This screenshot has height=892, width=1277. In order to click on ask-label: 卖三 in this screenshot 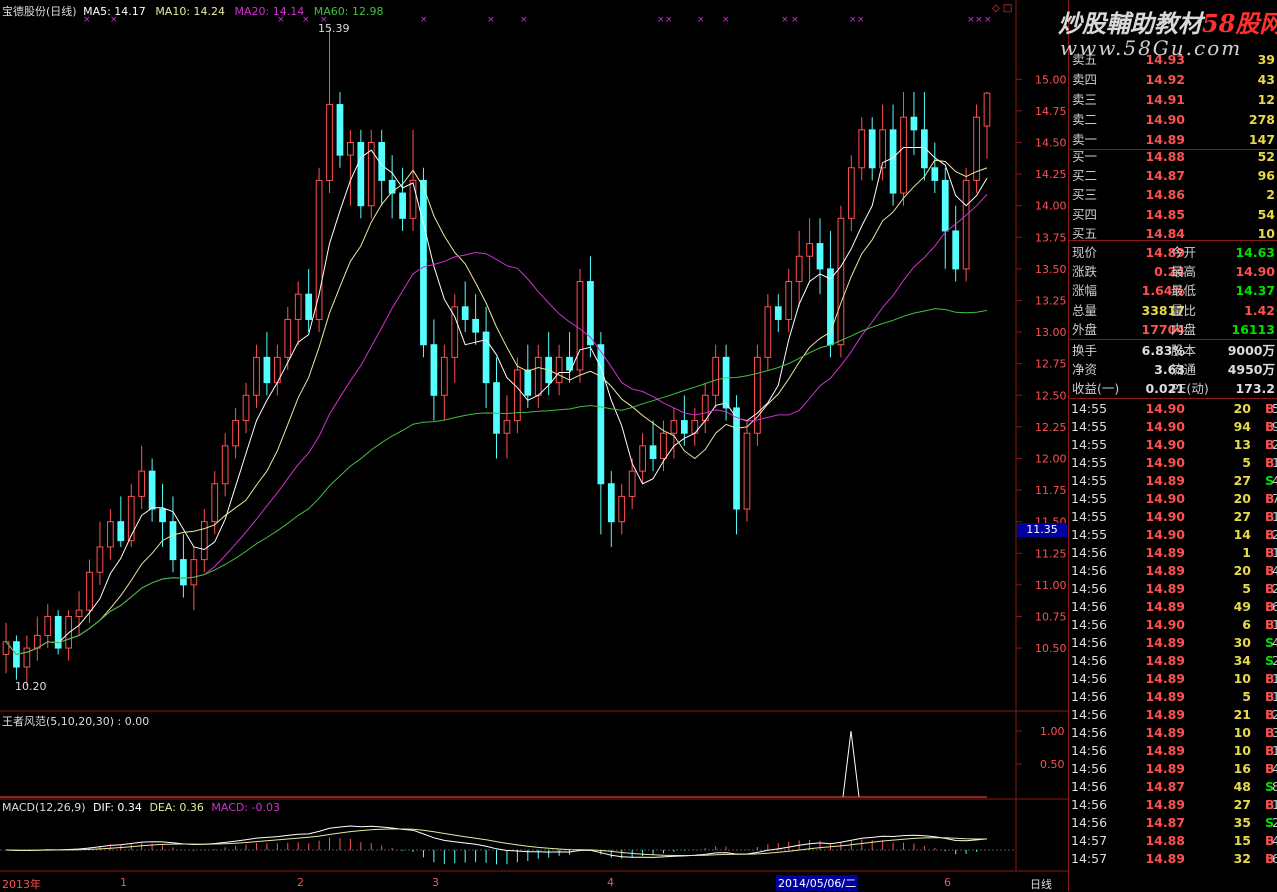, I will do `click(1085, 99)`.